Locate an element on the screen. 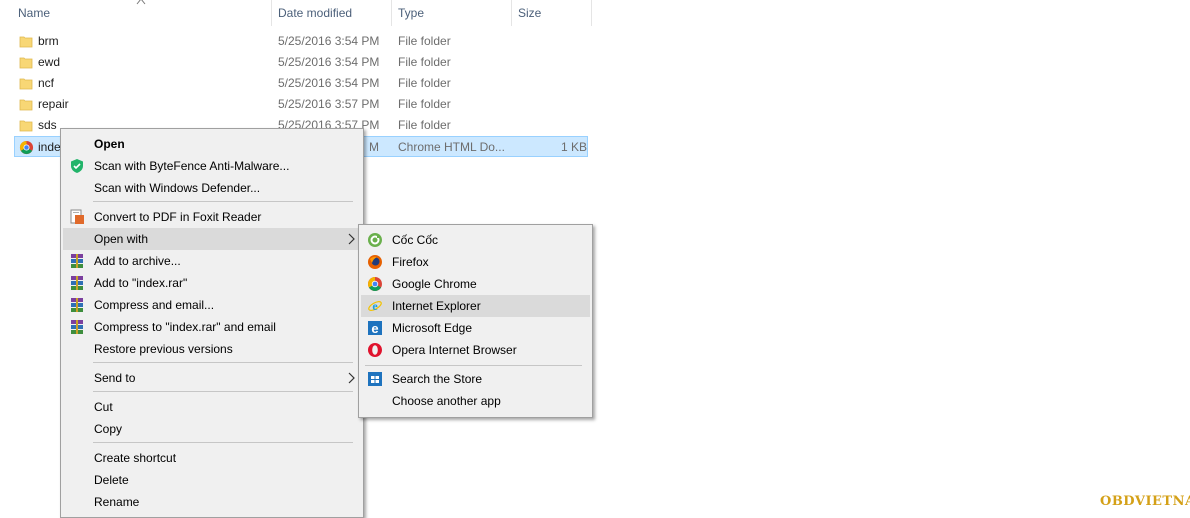 Image resolution: width=1190 pixels, height=518 pixels. file-name: brm is located at coordinates (48, 41).